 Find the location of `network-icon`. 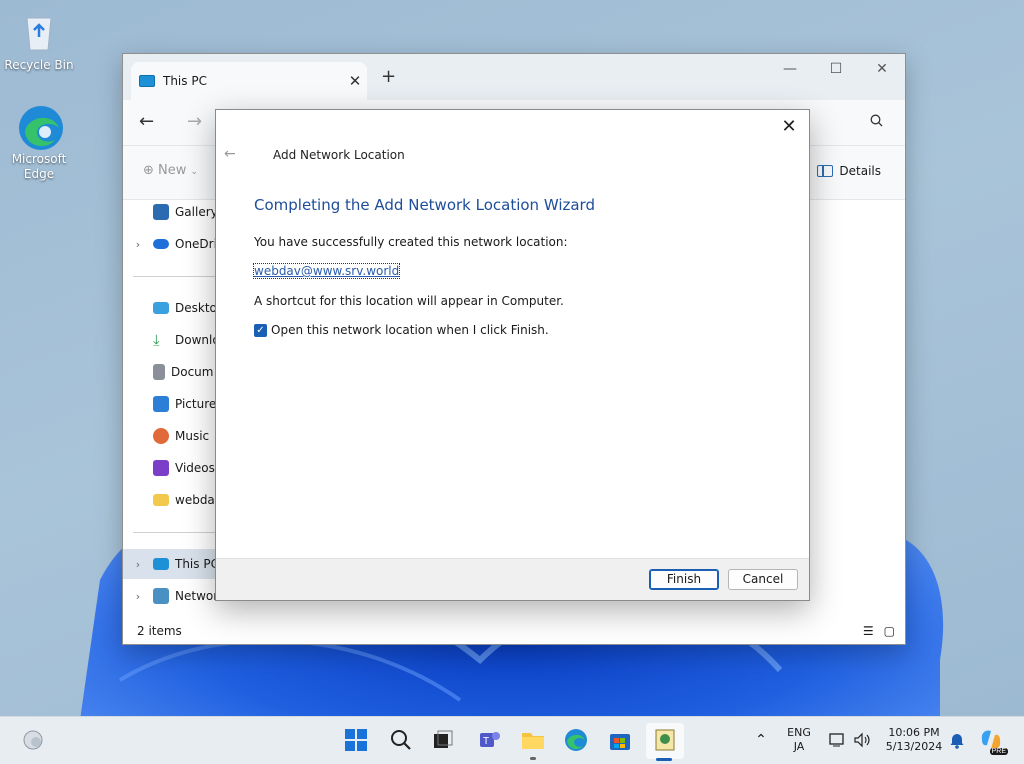

network-icon is located at coordinates (161, 596).